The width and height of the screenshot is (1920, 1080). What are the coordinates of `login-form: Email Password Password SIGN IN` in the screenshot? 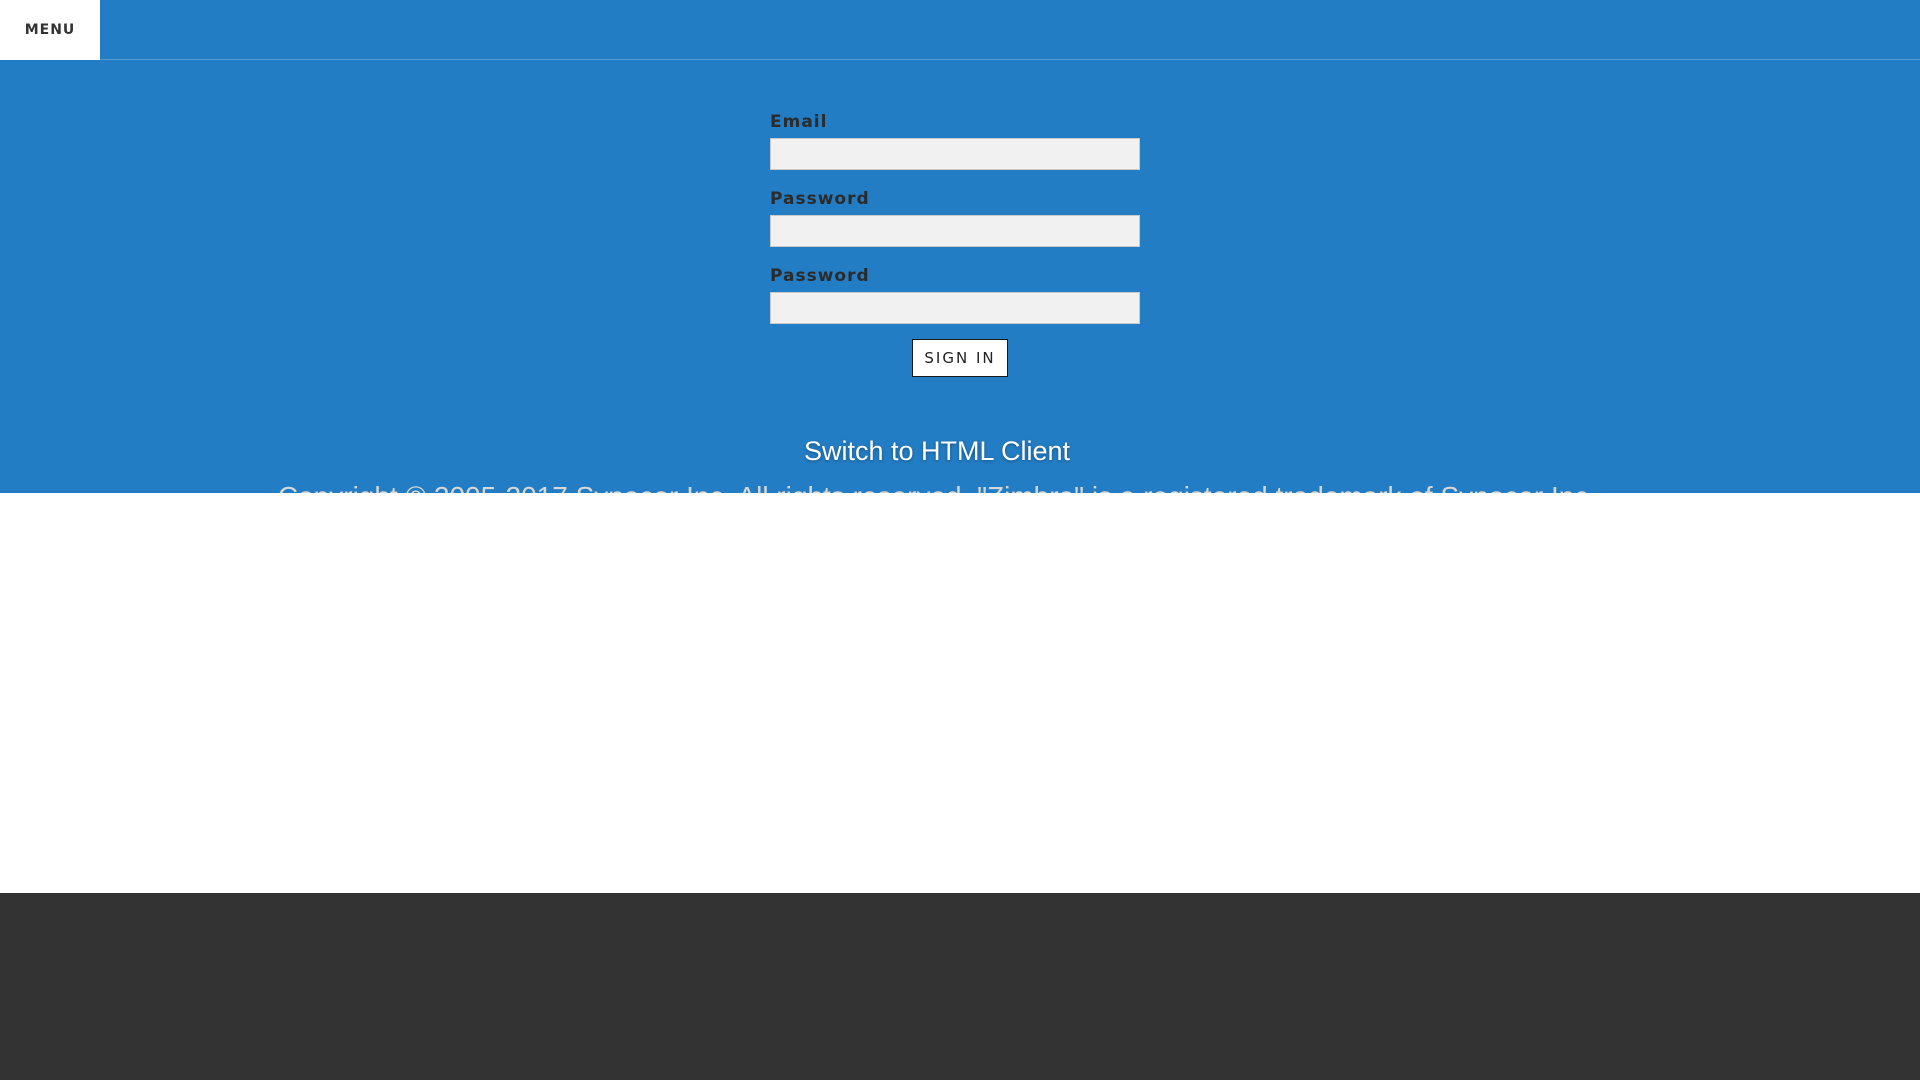 It's located at (955, 245).